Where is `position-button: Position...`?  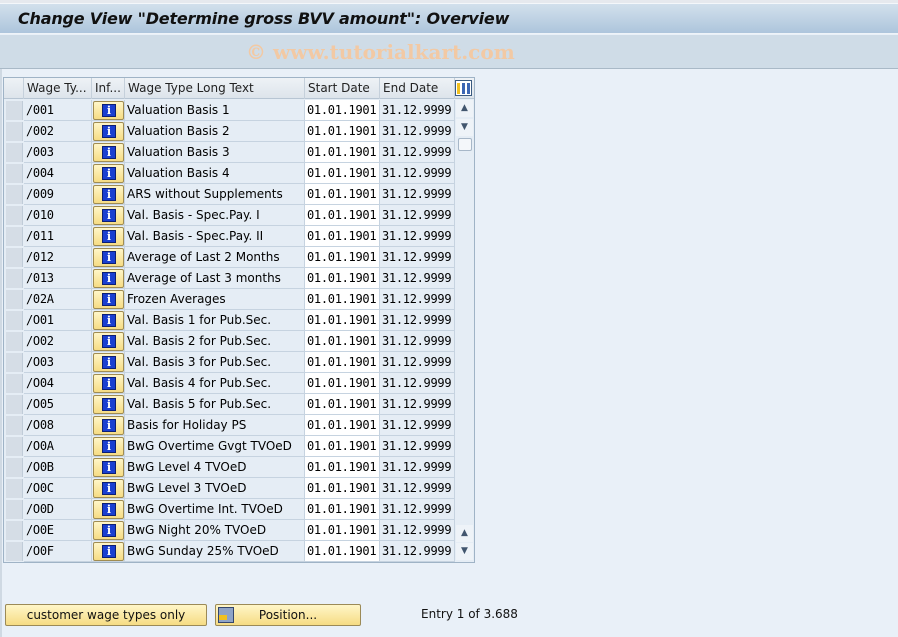 position-button: Position... is located at coordinates (288, 615).